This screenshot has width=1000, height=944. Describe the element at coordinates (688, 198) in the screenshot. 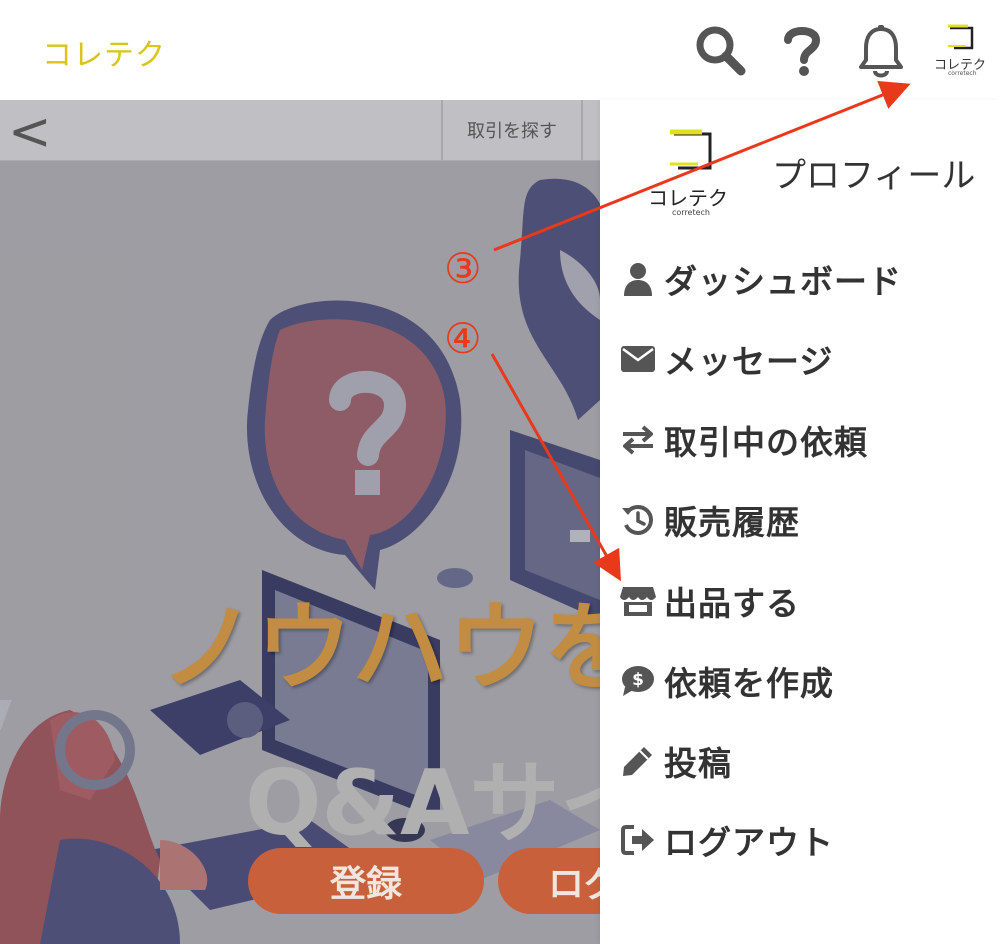

I see `profile-logo-text: コレテク` at that location.